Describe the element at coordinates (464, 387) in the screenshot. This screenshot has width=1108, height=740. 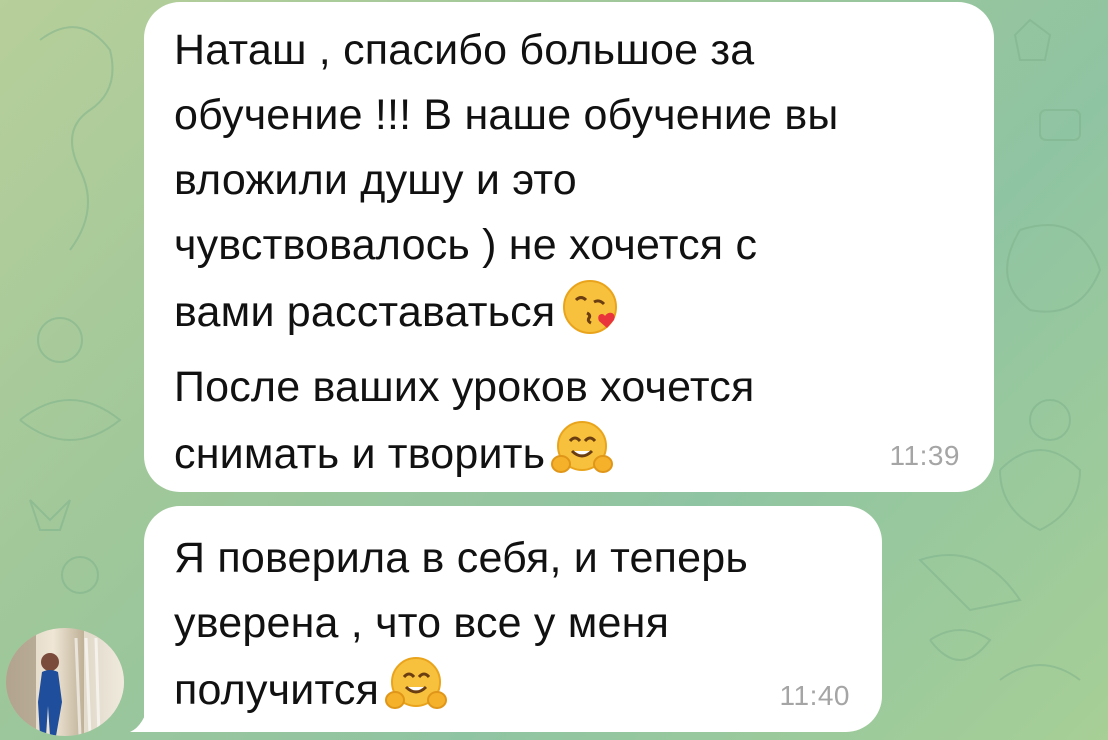
I see `message-line: После ваших уроков хочется` at that location.